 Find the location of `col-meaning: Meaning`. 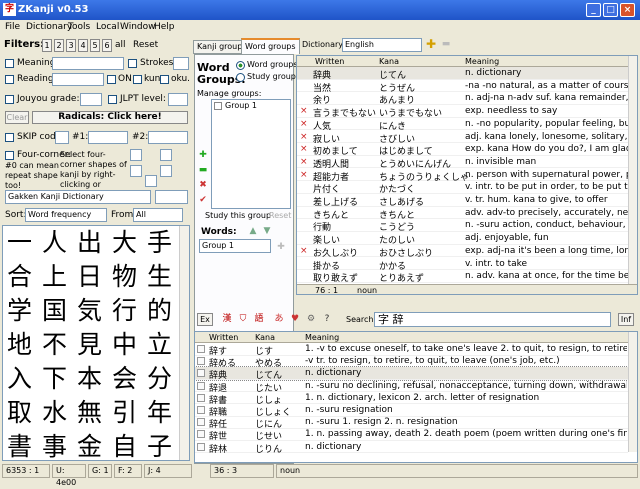

col-meaning: Meaning is located at coordinates (482, 61).